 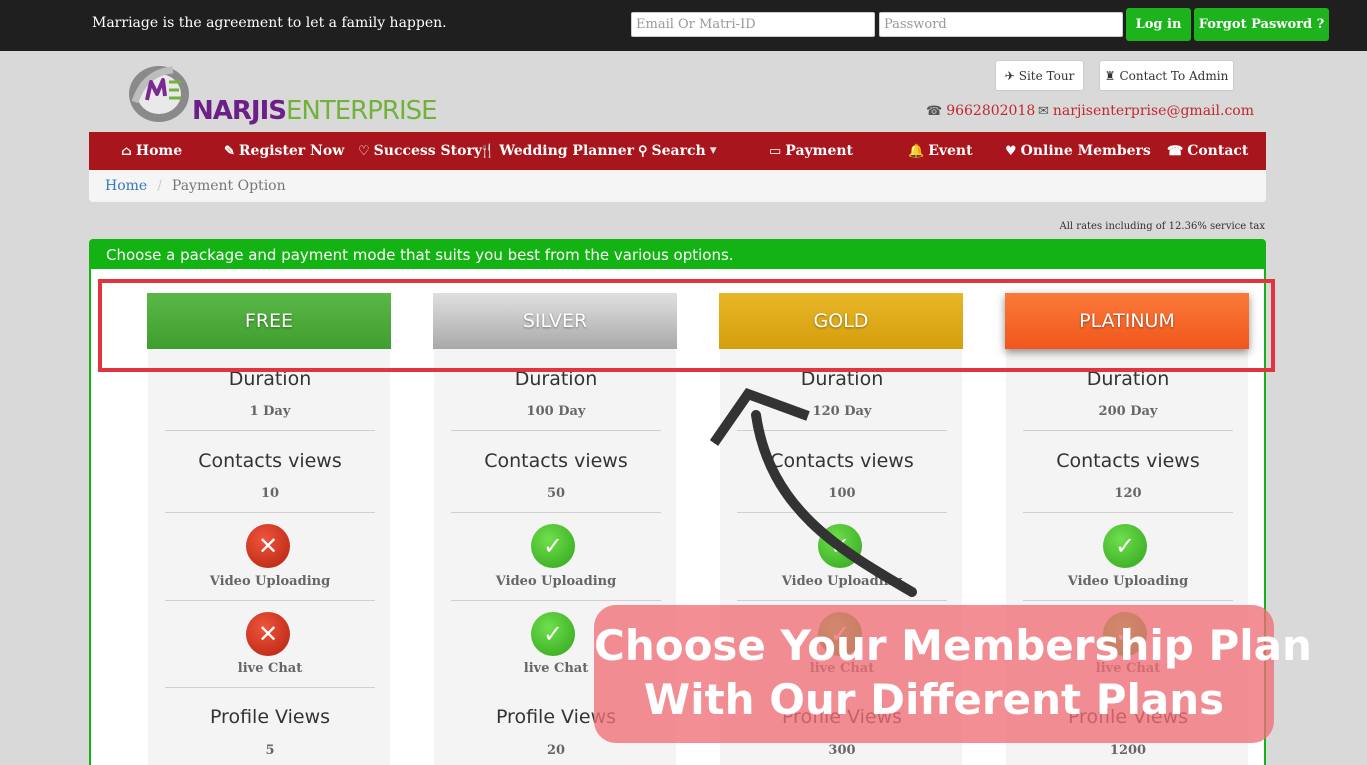 I want to click on breadcrumb: Home / Payment Option, so click(x=677, y=186).